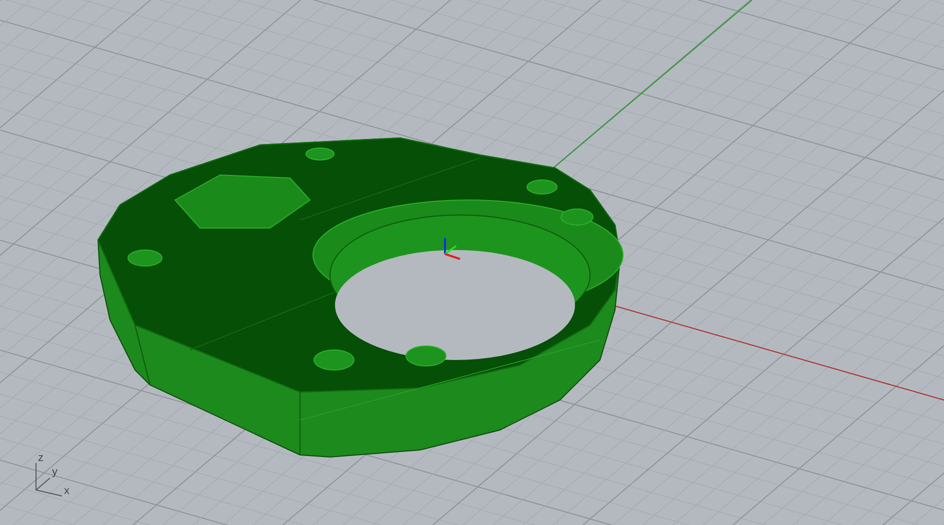 The height and width of the screenshot is (525, 944). Describe the element at coordinates (55, 472) in the screenshot. I see `axis-label: y` at that location.